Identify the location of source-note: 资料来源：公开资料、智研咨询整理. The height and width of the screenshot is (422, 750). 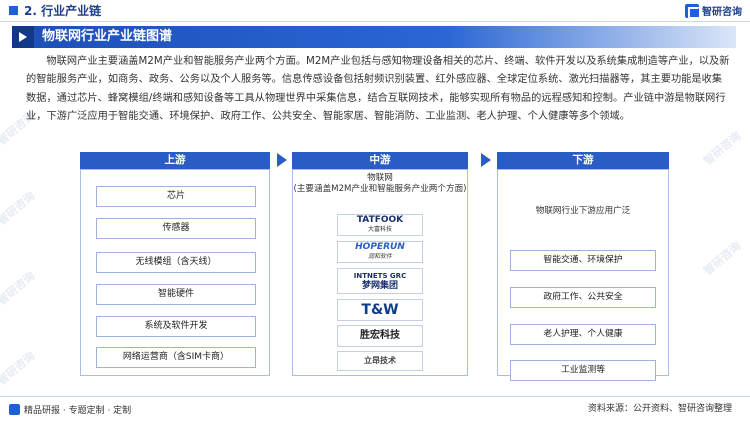
(659, 409).